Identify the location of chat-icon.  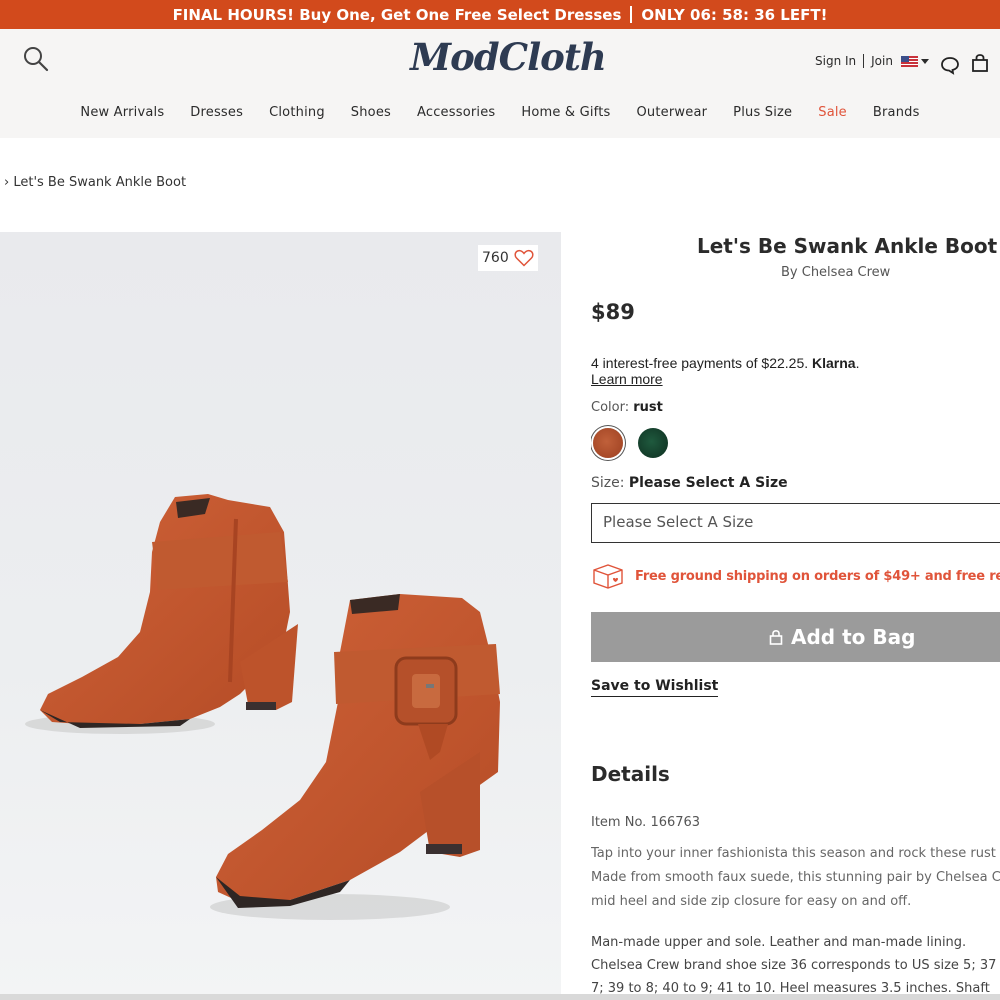
(950, 66).